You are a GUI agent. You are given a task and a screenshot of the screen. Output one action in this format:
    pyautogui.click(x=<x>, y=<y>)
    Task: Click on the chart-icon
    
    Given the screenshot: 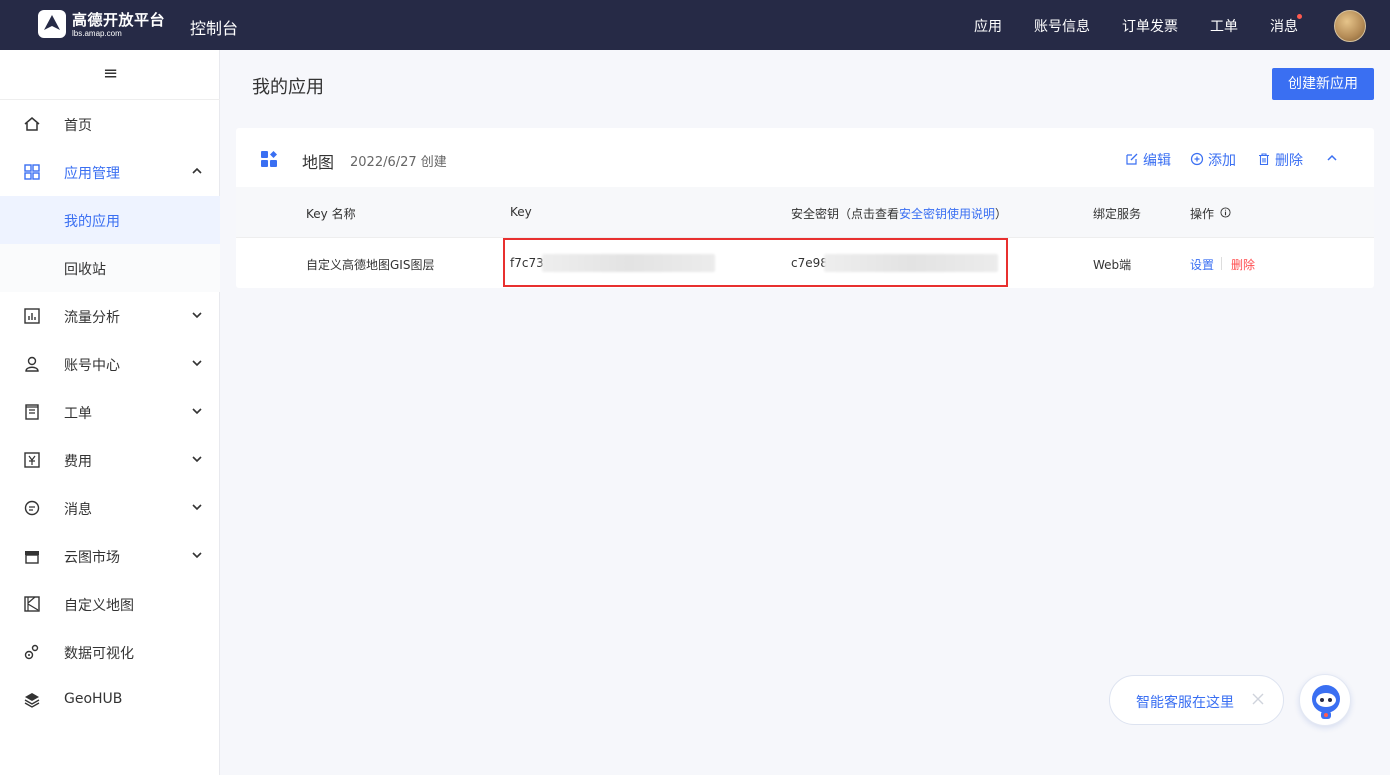 What is the action you would take?
    pyautogui.click(x=32, y=316)
    